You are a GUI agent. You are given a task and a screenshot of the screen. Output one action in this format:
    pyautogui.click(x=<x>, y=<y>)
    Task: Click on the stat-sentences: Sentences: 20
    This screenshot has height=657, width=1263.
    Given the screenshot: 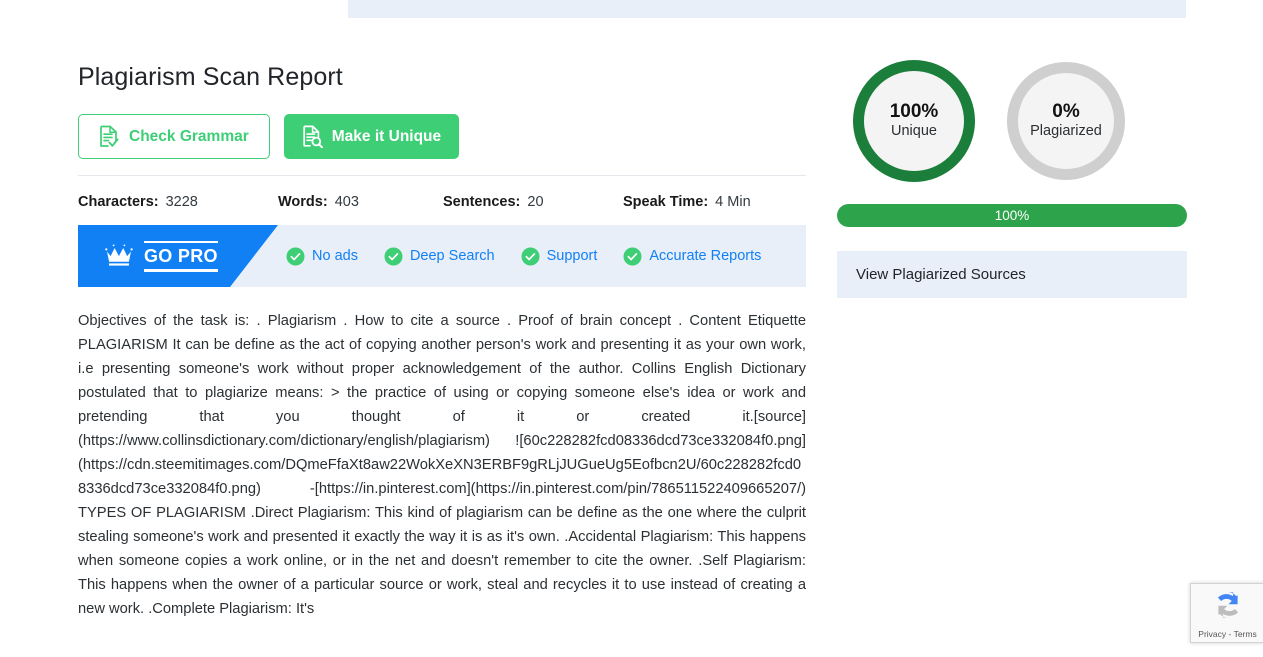 What is the action you would take?
    pyautogui.click(x=533, y=202)
    